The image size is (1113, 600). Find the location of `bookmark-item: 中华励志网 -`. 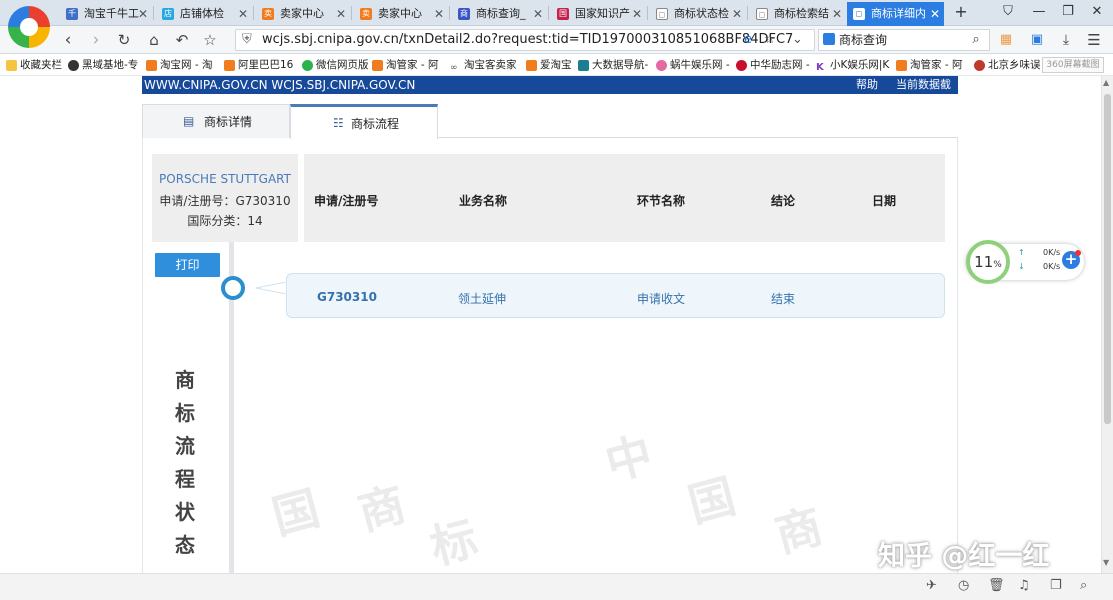

bookmark-item: 中华励志网 - is located at coordinates (773, 65).